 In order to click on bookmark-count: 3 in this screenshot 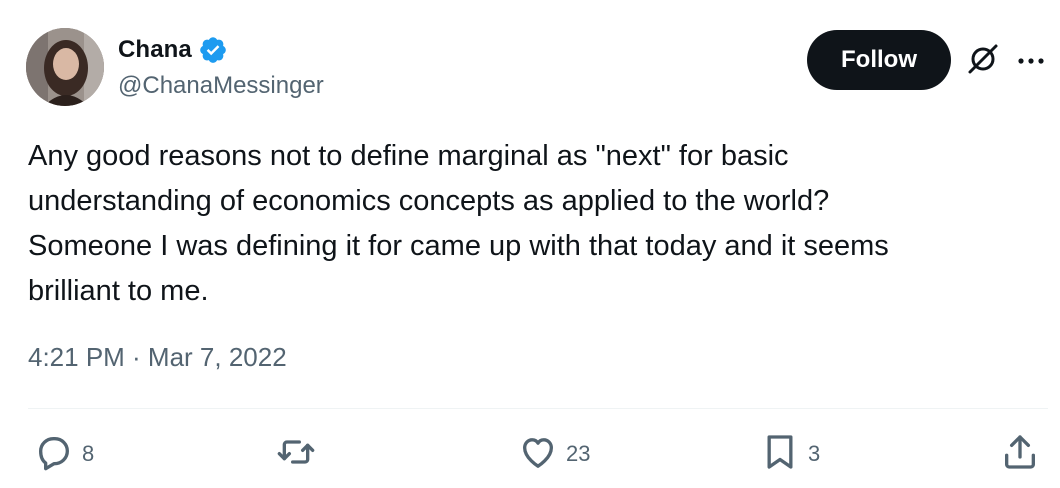, I will do `click(814, 453)`.